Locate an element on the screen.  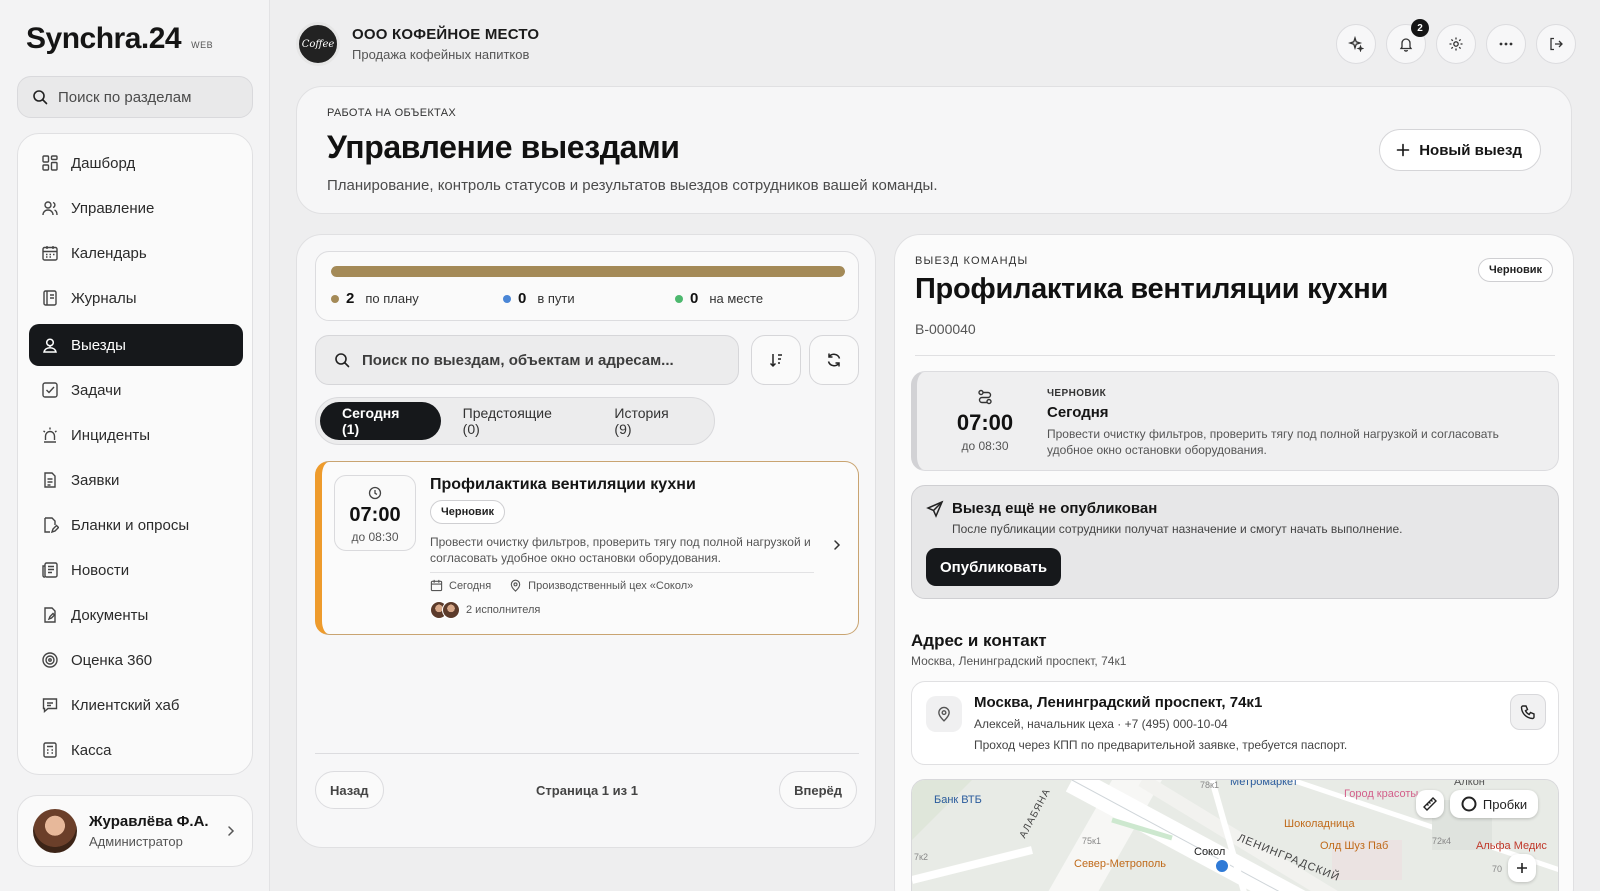
sidebar-item-client-hub: Клиентский хаб is located at coordinates (136, 705).